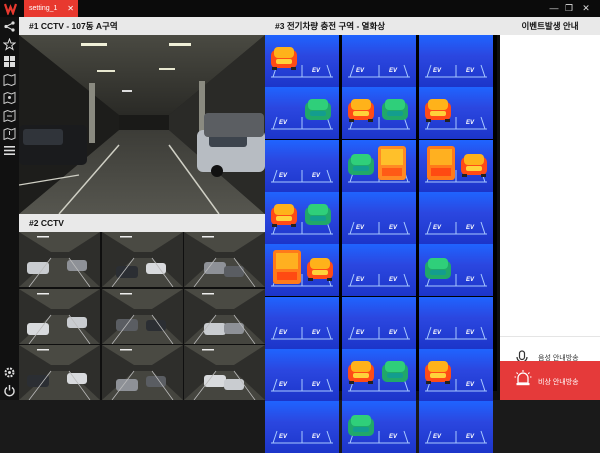  What do you see at coordinates (9, 390) in the screenshot?
I see `power-icon` at bounding box center [9, 390].